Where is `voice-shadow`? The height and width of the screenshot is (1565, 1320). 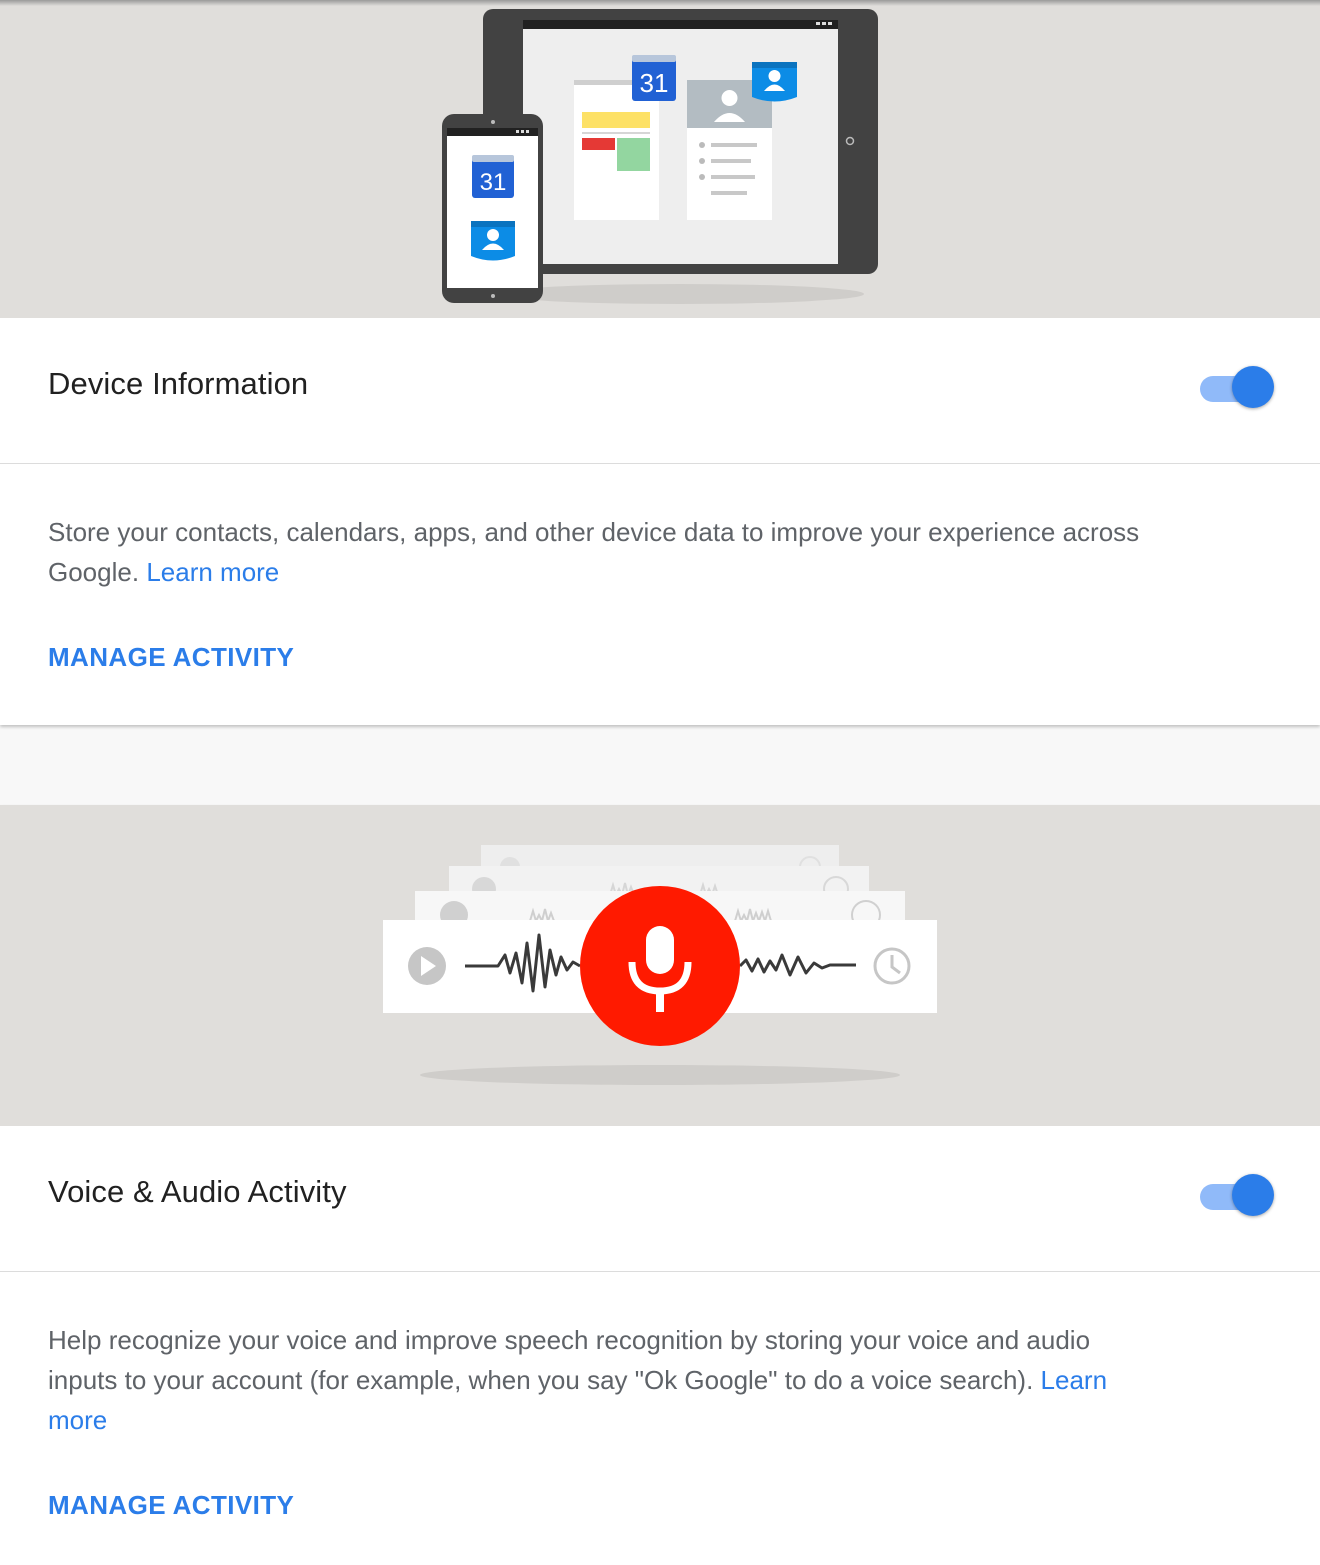
voice-shadow is located at coordinates (660, 1075).